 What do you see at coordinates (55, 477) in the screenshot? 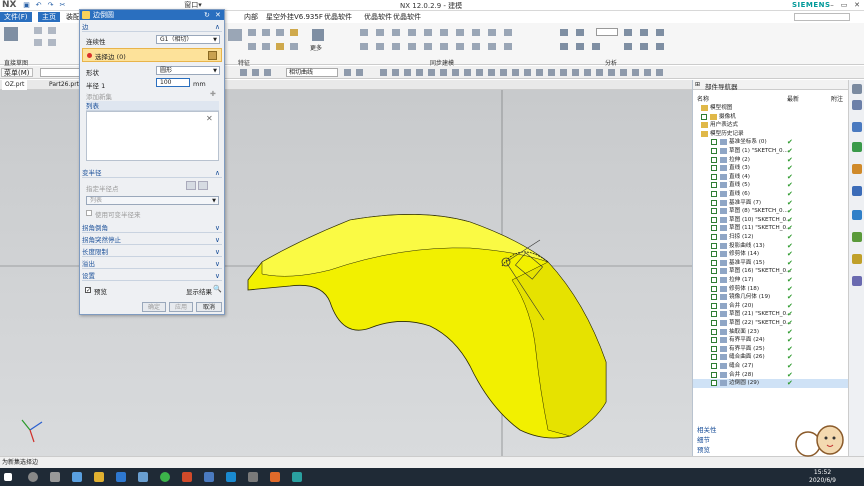
I see `task-view-icon` at bounding box center [55, 477].